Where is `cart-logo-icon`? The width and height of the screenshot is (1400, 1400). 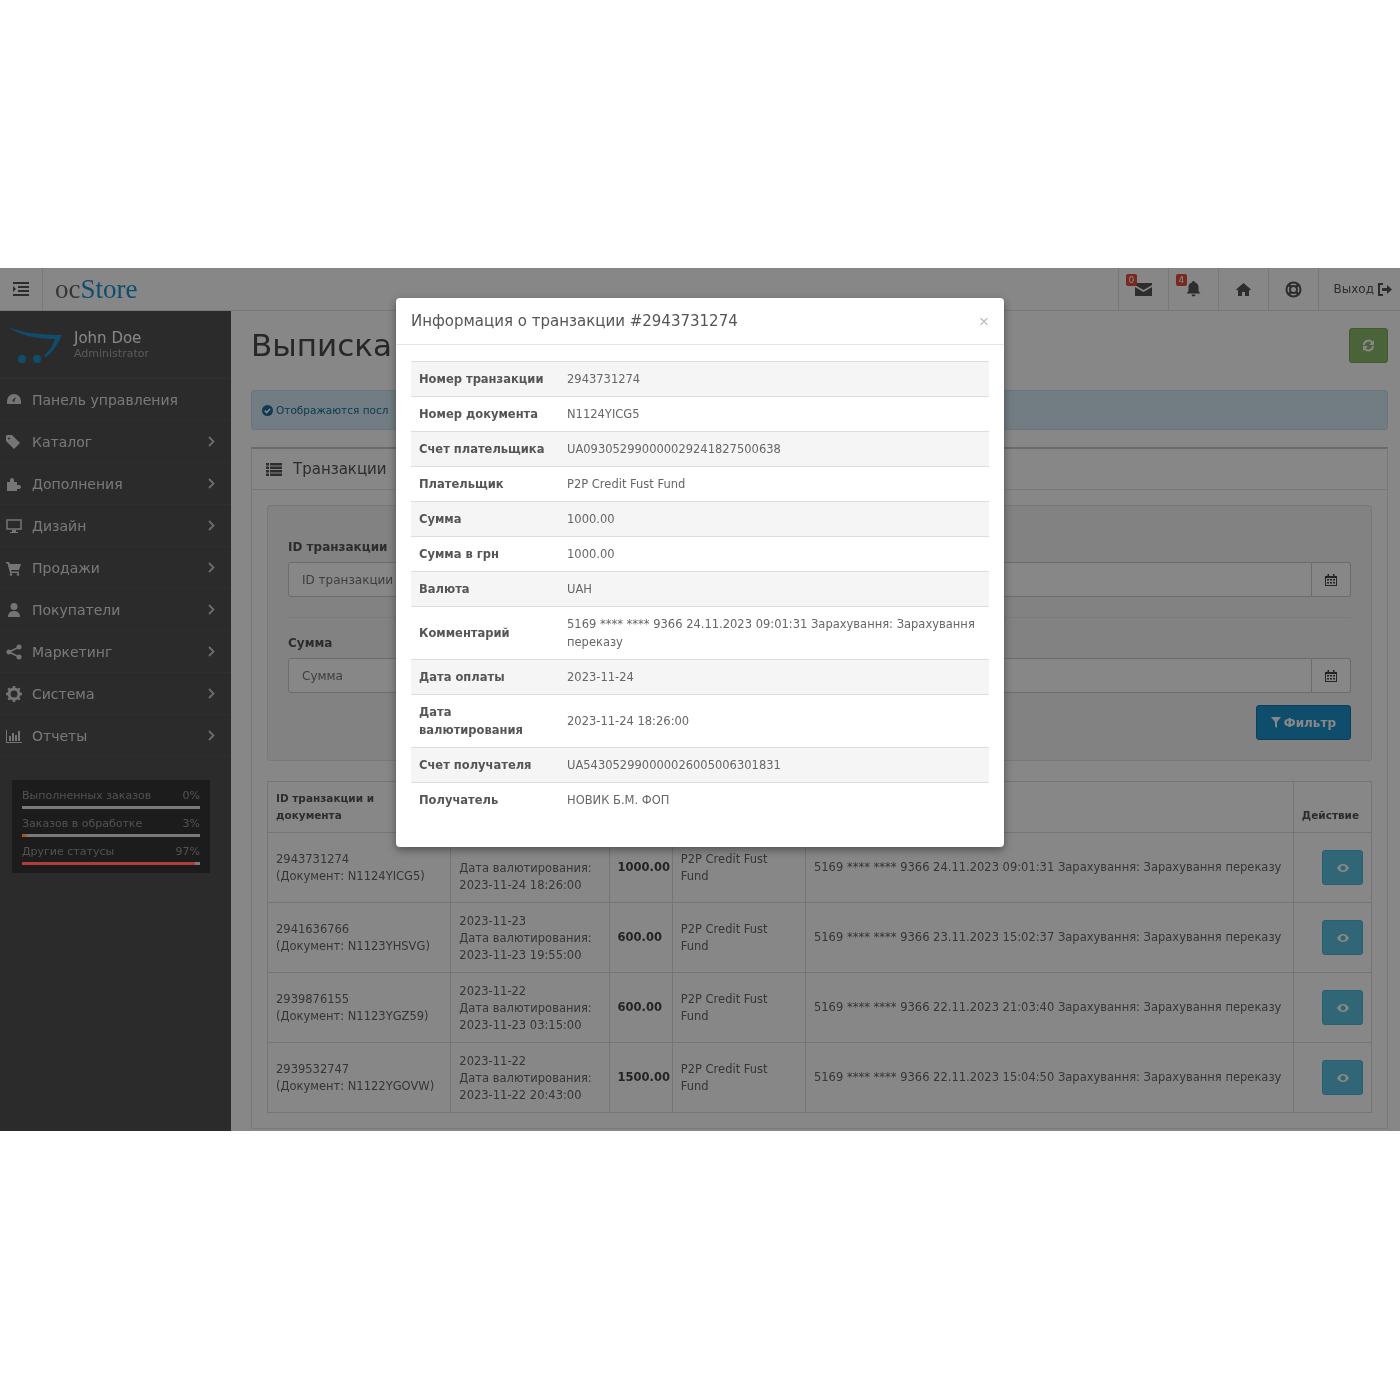 cart-logo-icon is located at coordinates (35, 344).